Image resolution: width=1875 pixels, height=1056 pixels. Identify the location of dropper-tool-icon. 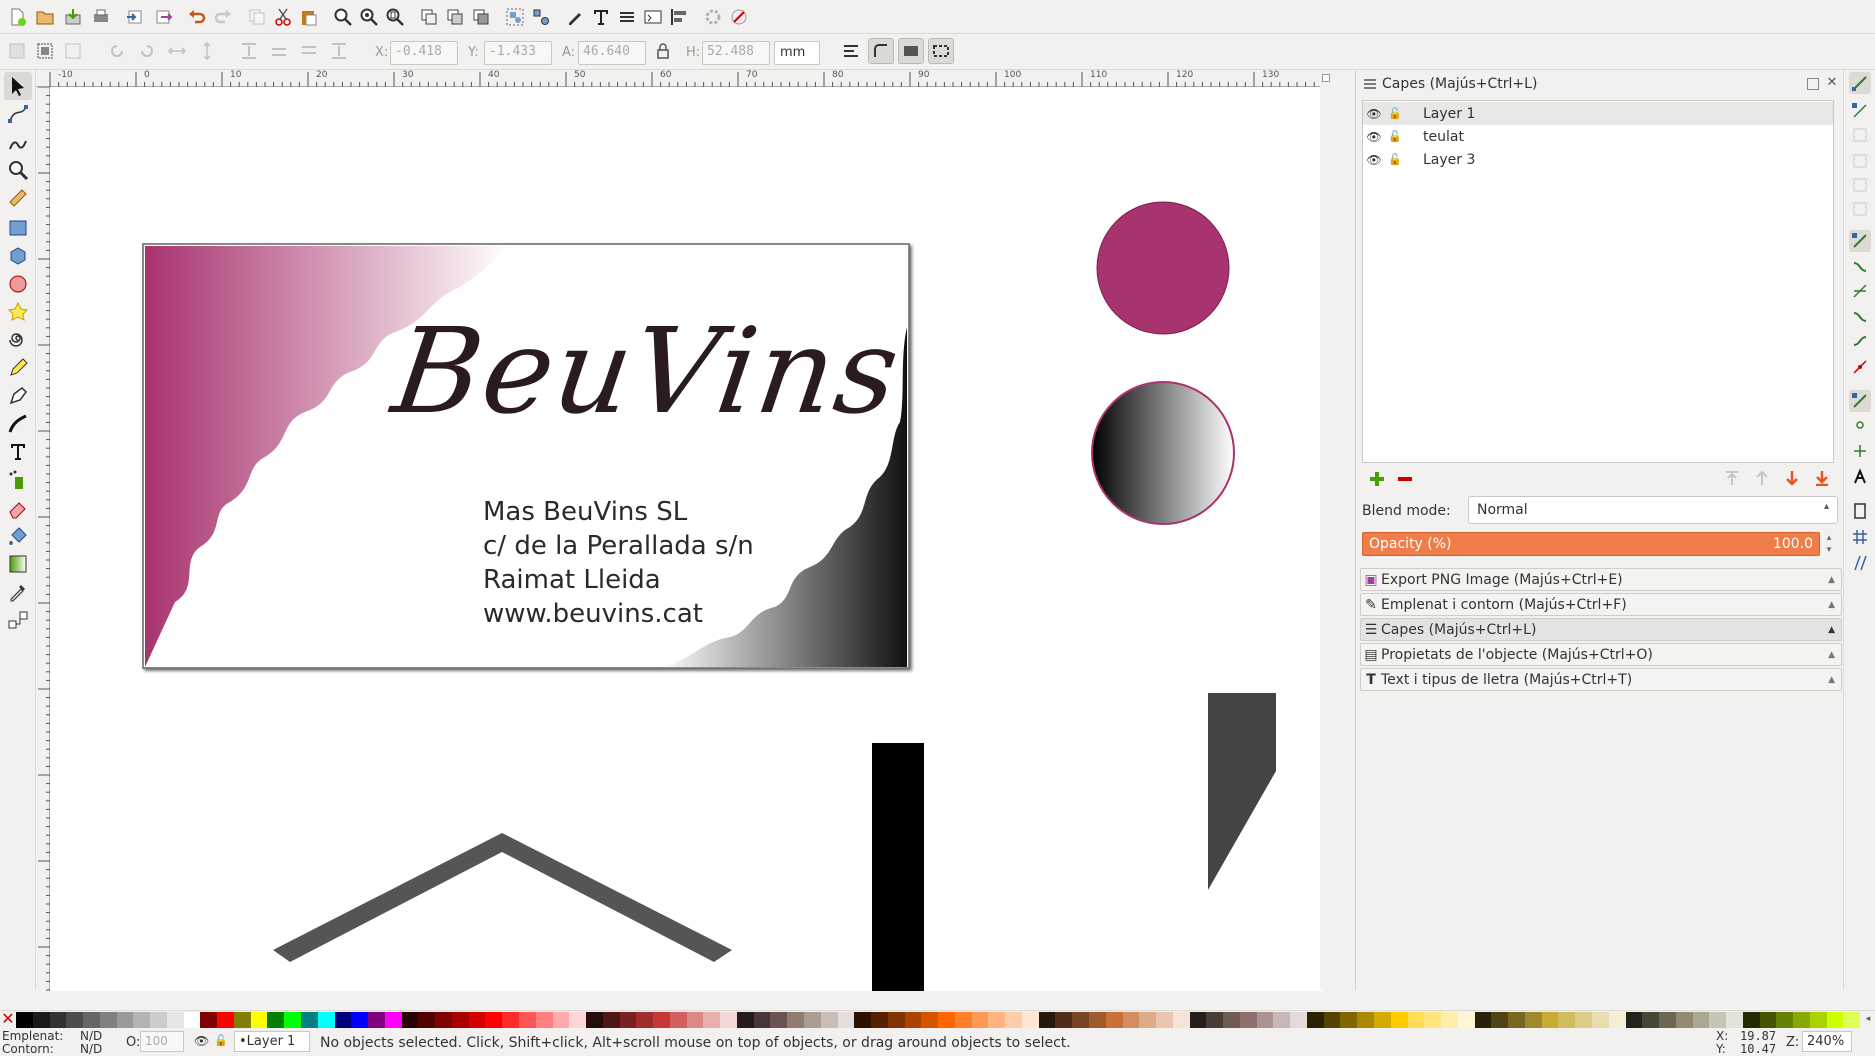
(18, 592).